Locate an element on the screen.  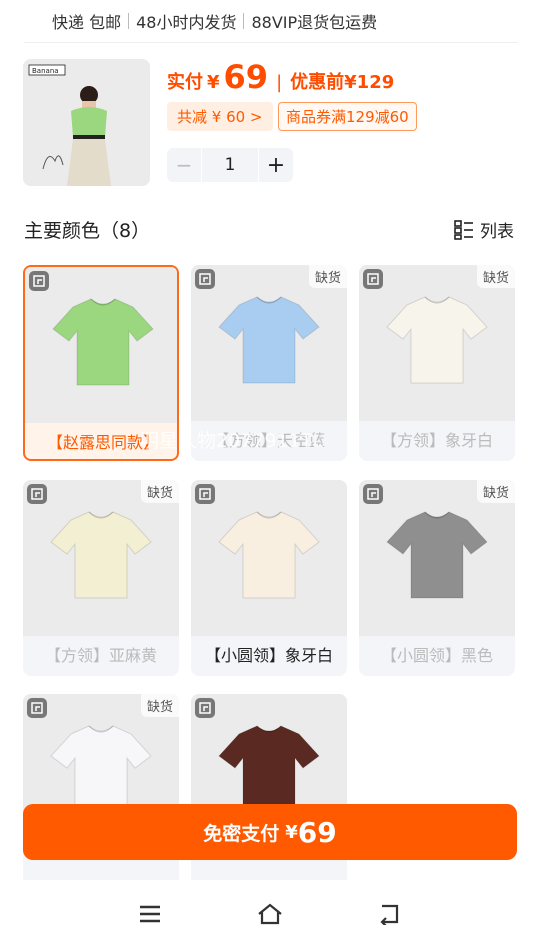
color-name: 【小圆领】象牙白 is located at coordinates (268, 655).